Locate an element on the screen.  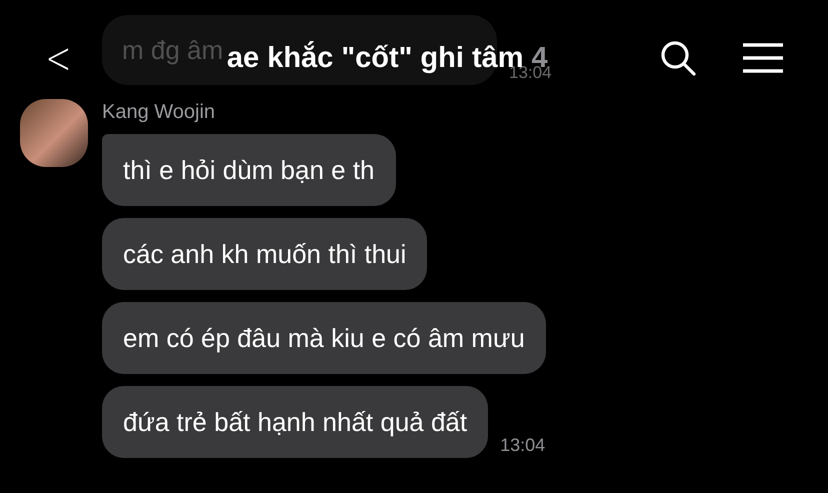
message-bubble: thì e hỏi dùm bạn e th is located at coordinates (249, 170).